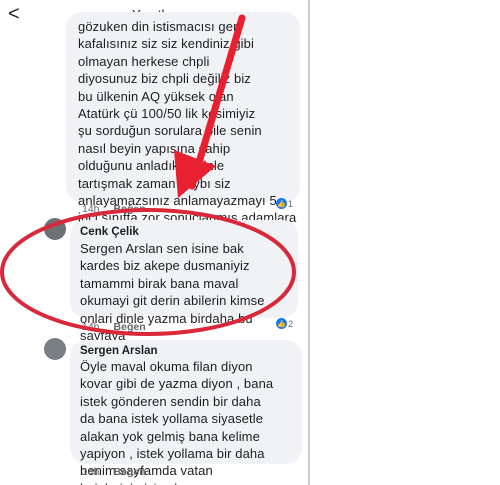  Describe the element at coordinates (130, 472) in the screenshot. I see `like-button-3: Beğen` at that location.